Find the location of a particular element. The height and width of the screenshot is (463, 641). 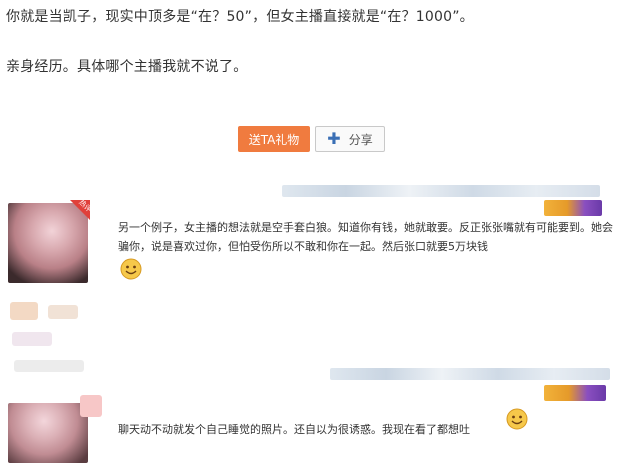

send-gift-label: 送TA礼物 is located at coordinates (274, 139).